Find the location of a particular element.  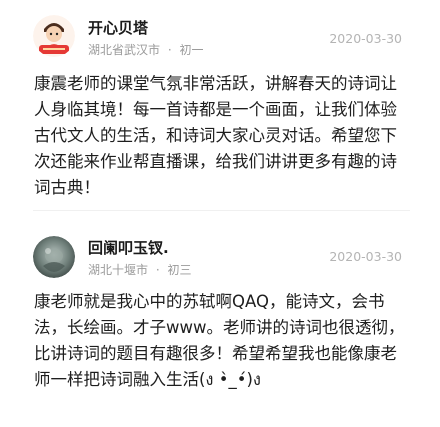

avatar-huilan is located at coordinates (54, 257).